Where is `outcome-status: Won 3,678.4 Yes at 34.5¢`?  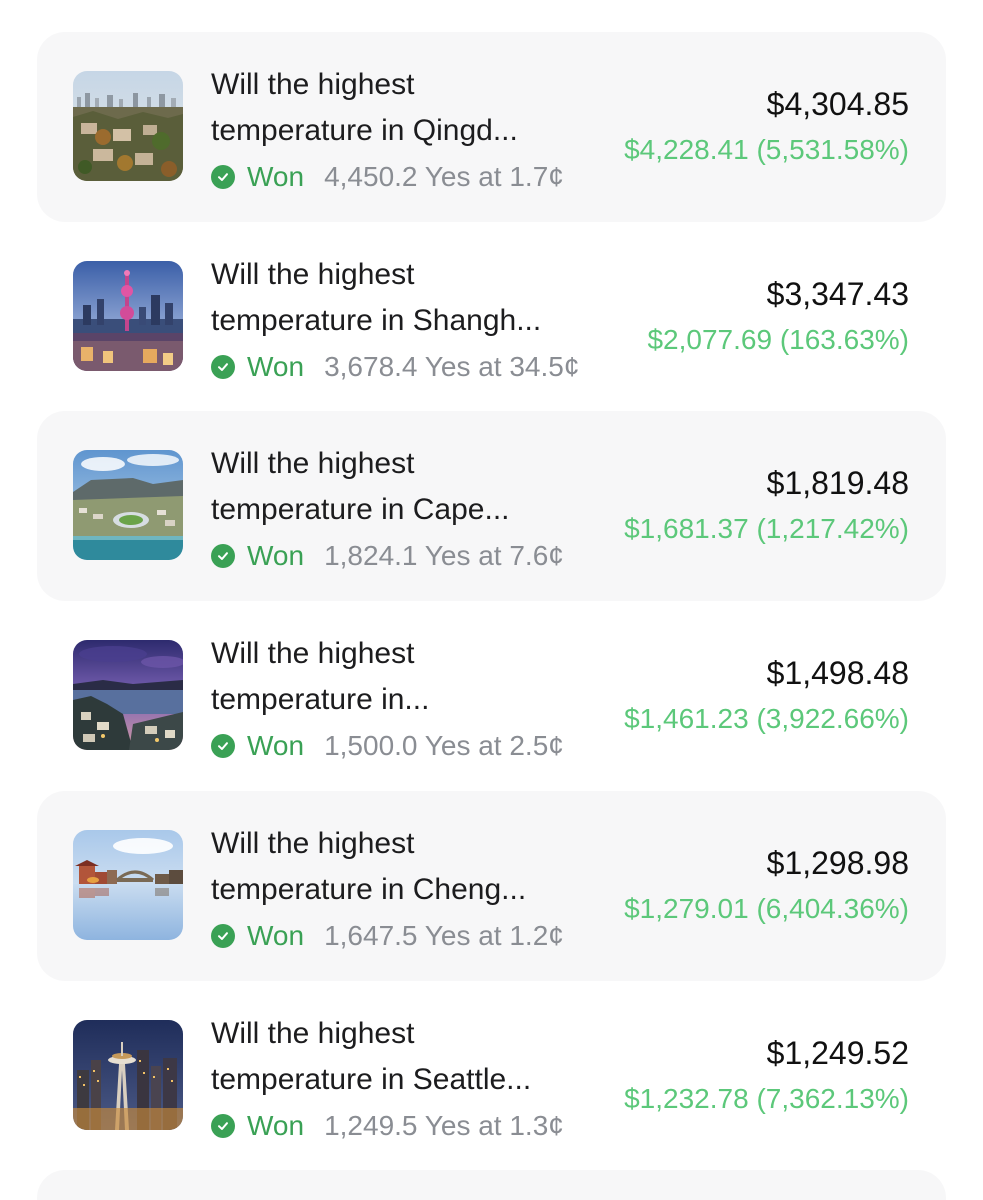 outcome-status: Won 3,678.4 Yes at 34.5¢ is located at coordinates (395, 367).